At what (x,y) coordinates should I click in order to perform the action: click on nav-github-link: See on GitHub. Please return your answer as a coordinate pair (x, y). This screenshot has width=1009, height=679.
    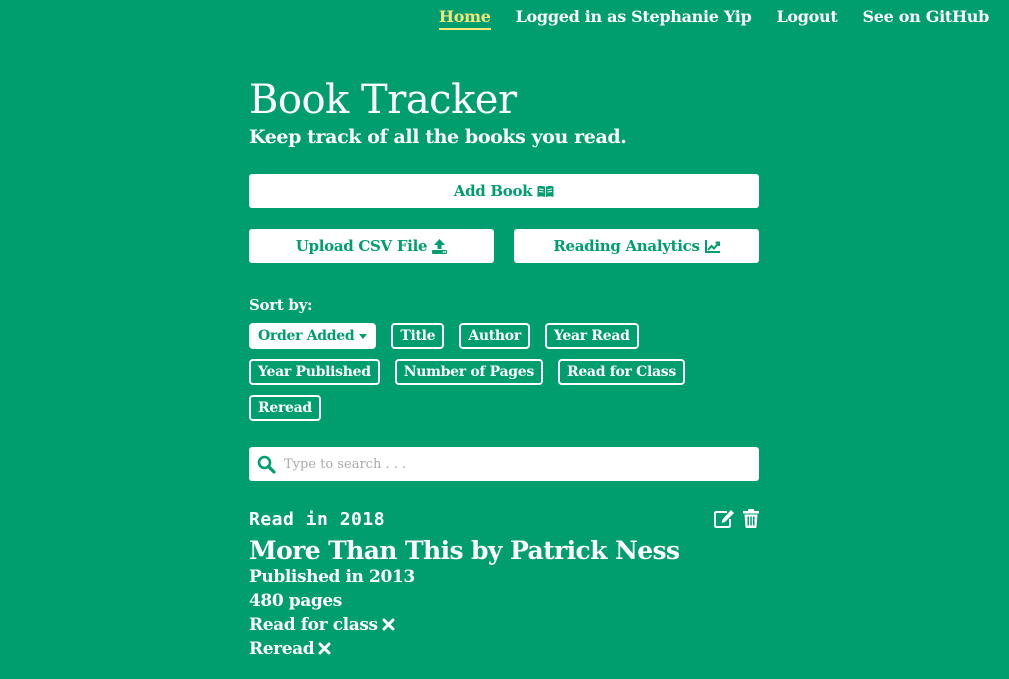
    Looking at the image, I should click on (925, 18).